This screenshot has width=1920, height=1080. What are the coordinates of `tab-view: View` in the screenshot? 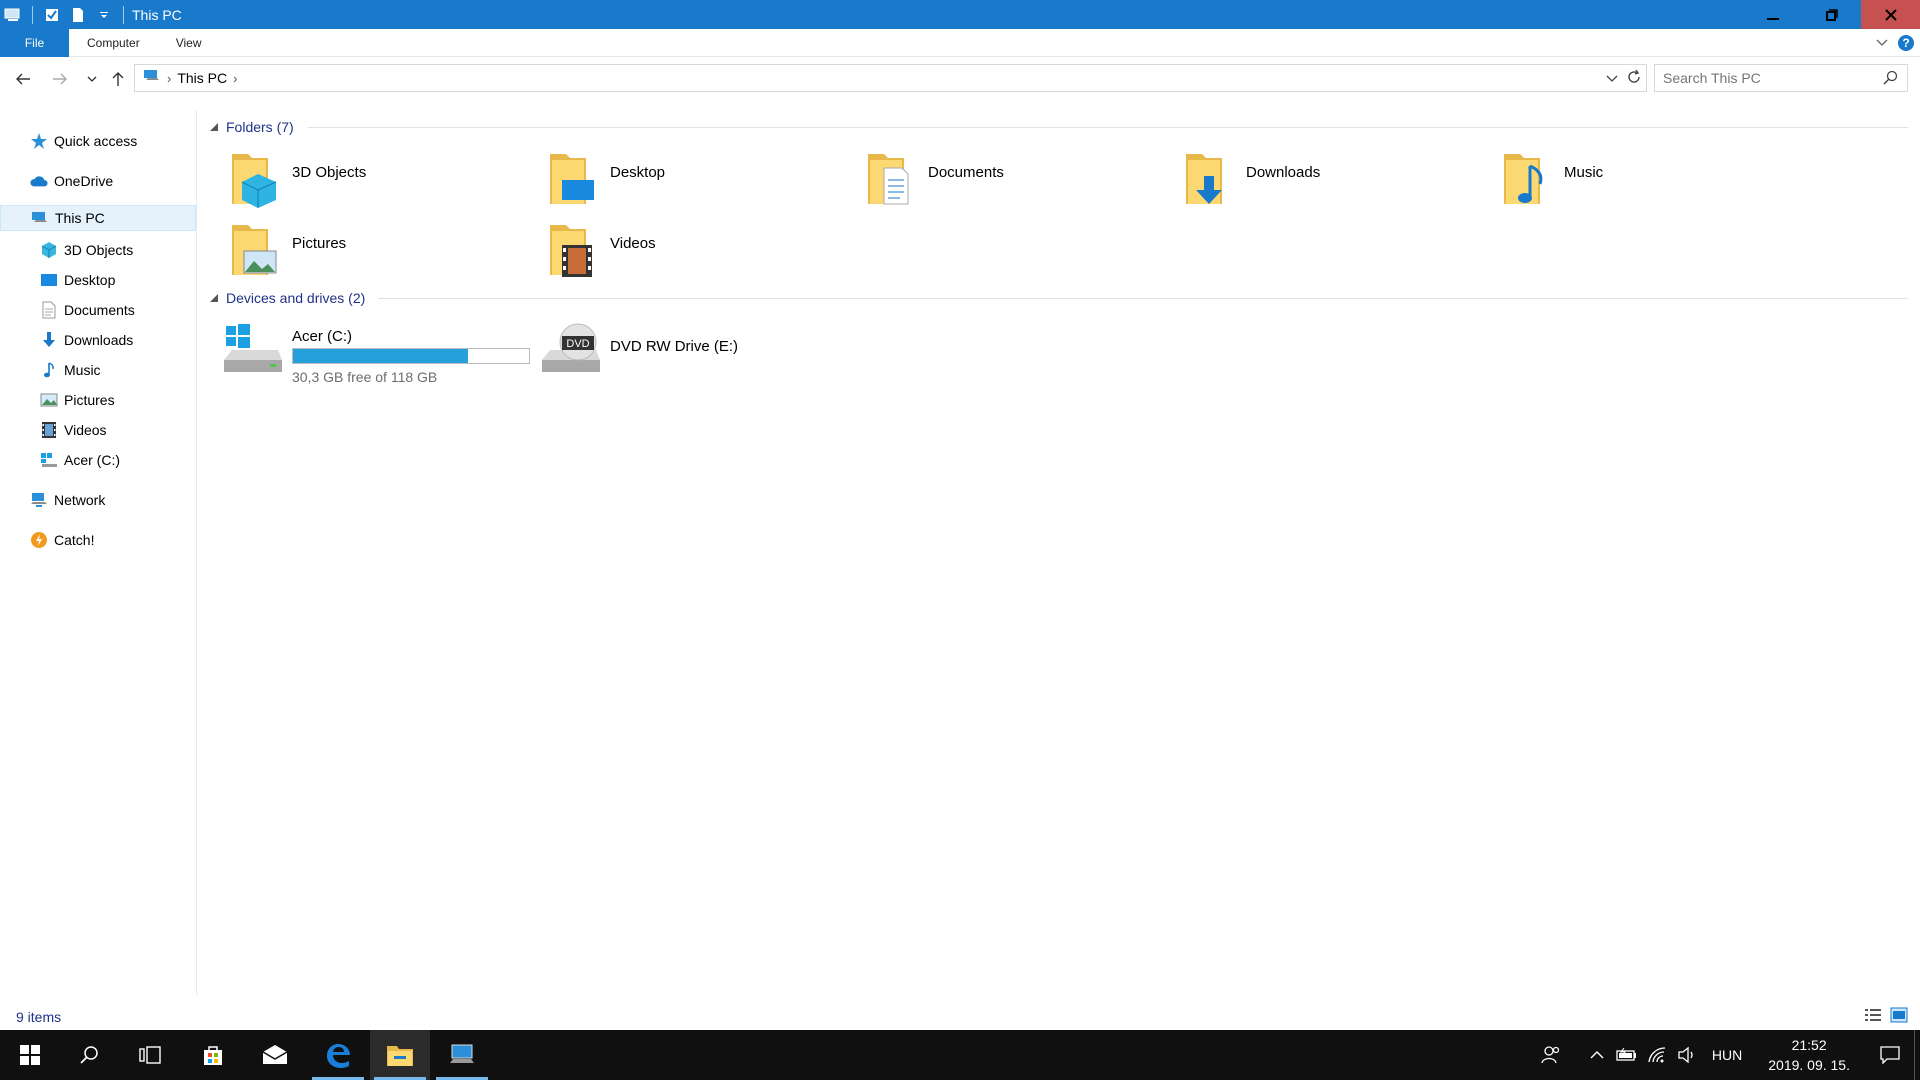 It's located at (189, 43).